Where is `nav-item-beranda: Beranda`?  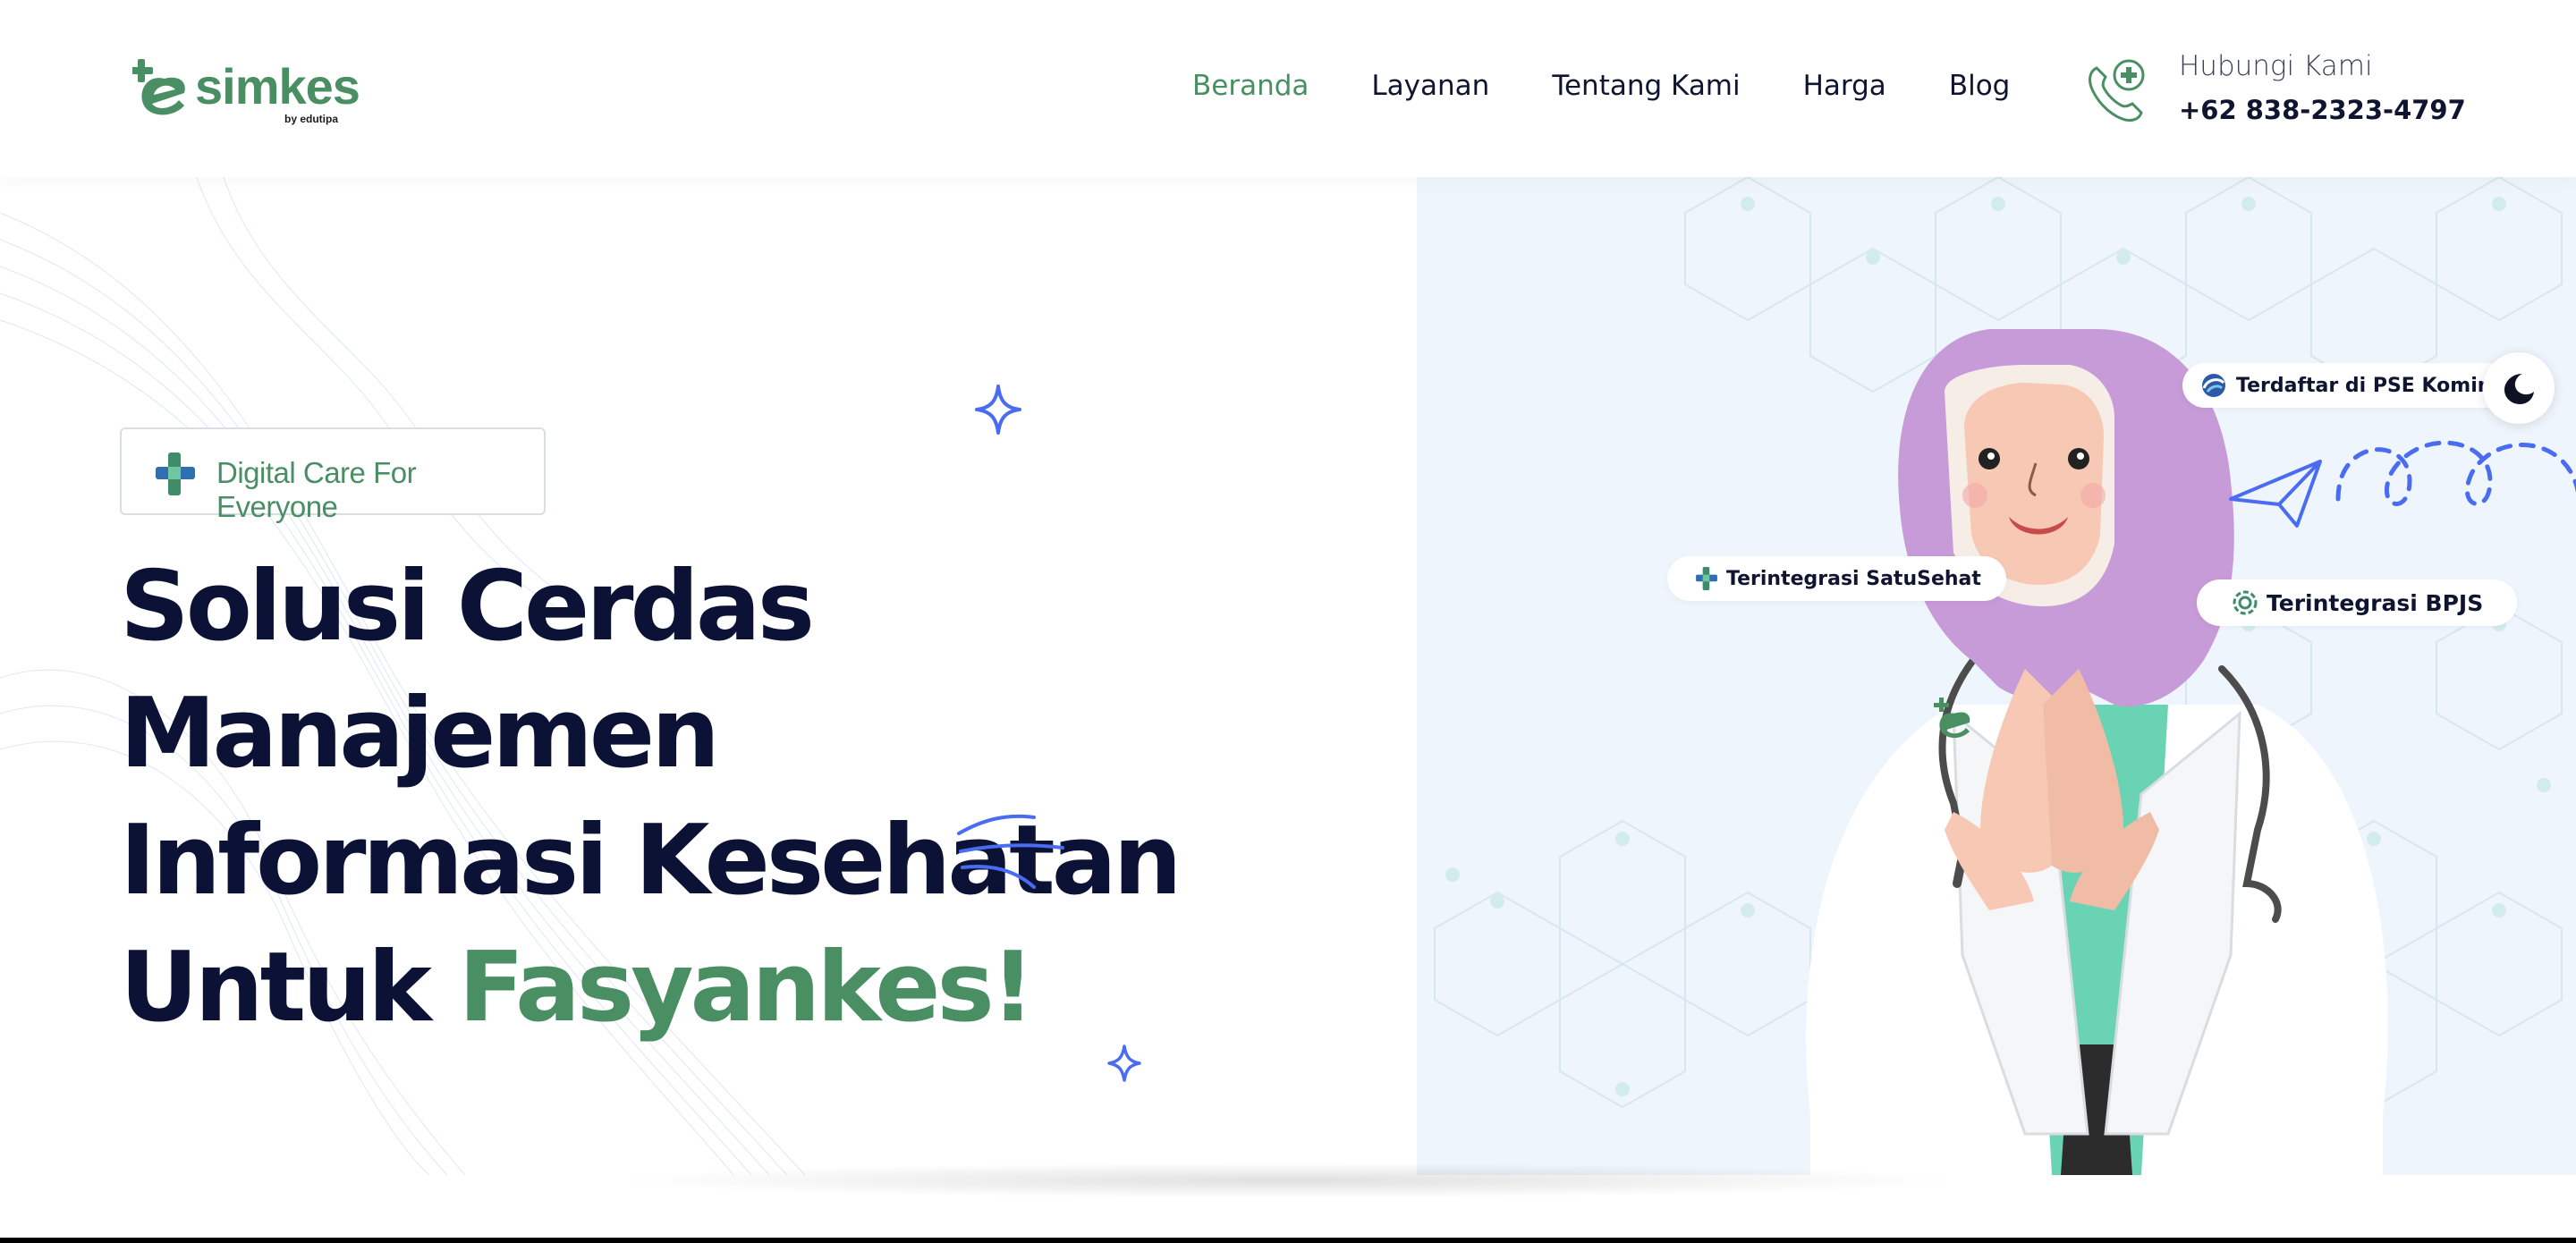 nav-item-beranda: Beranda is located at coordinates (1250, 86).